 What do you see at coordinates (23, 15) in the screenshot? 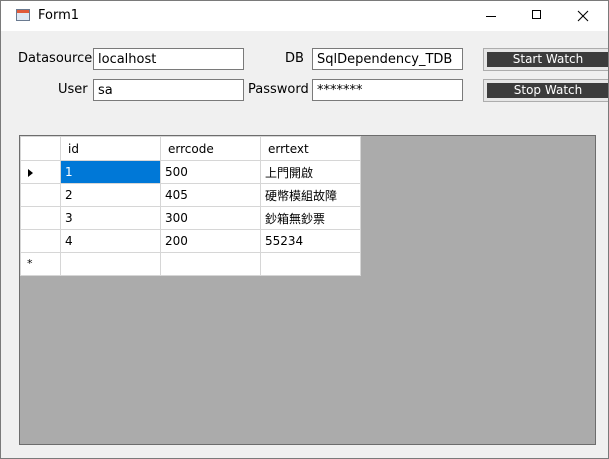
I see `app-window-icon` at bounding box center [23, 15].